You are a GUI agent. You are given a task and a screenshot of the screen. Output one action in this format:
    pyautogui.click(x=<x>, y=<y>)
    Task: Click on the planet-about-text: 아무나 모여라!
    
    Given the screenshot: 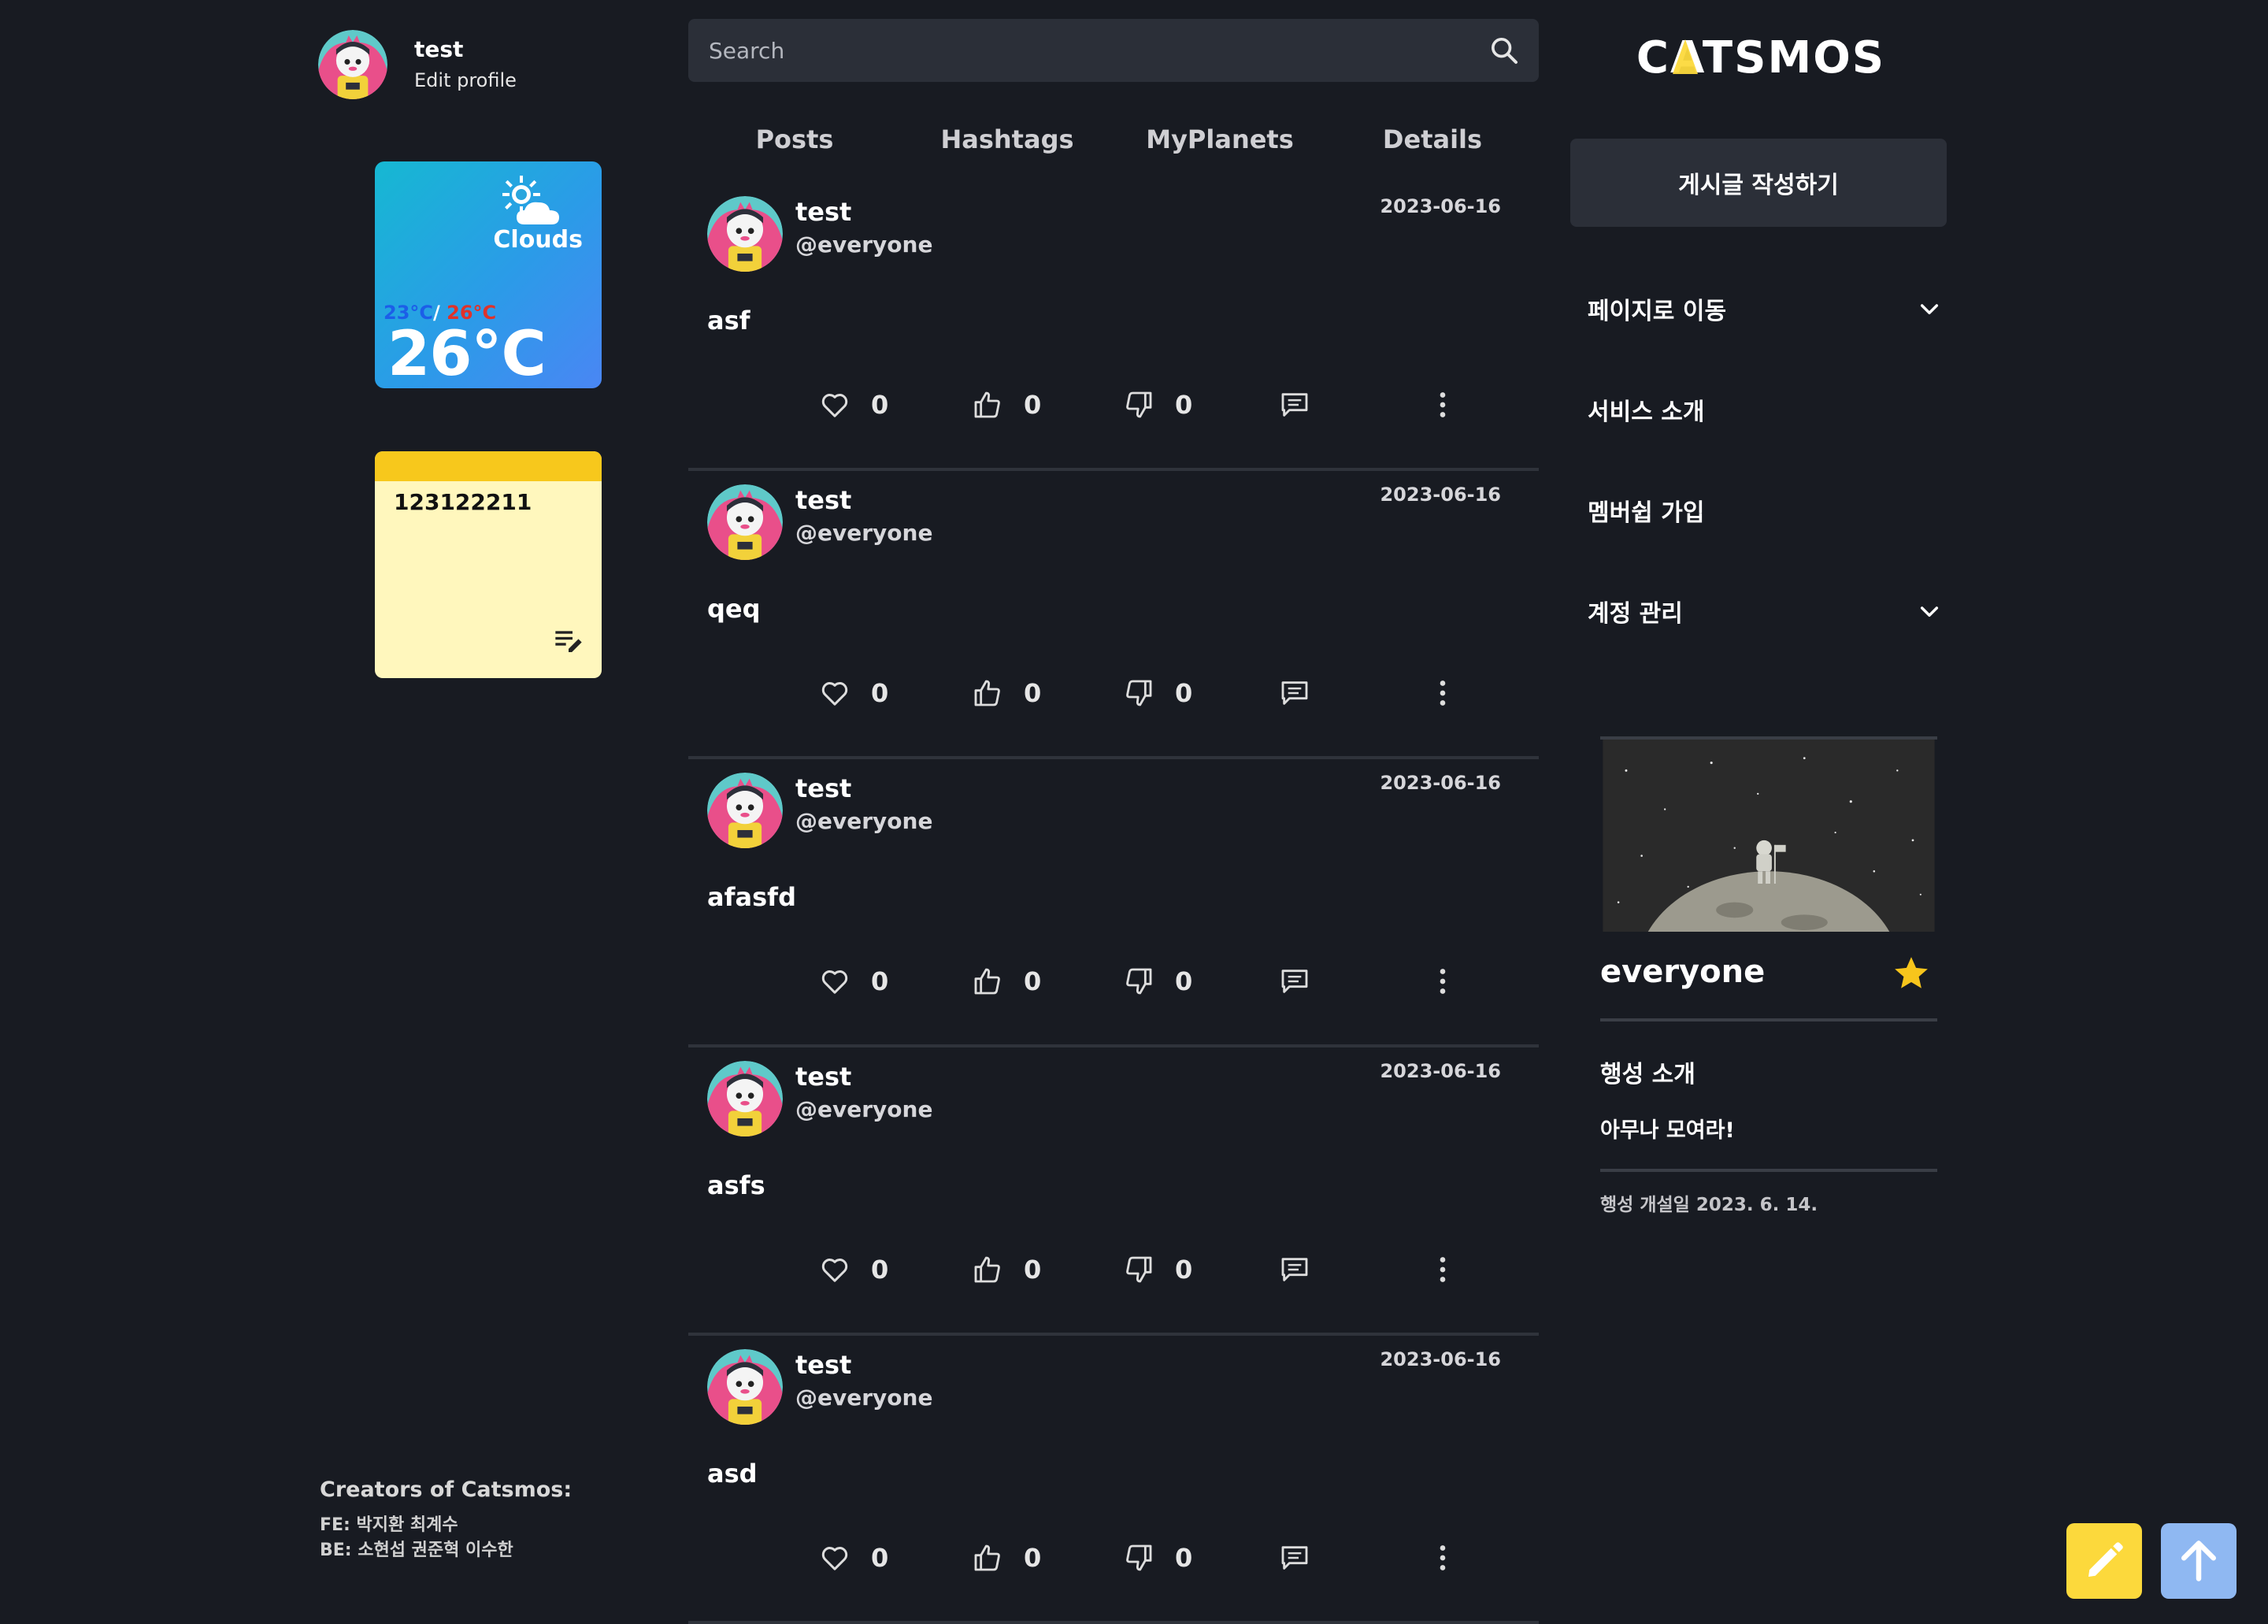 What is the action you would take?
    pyautogui.click(x=1768, y=1142)
    